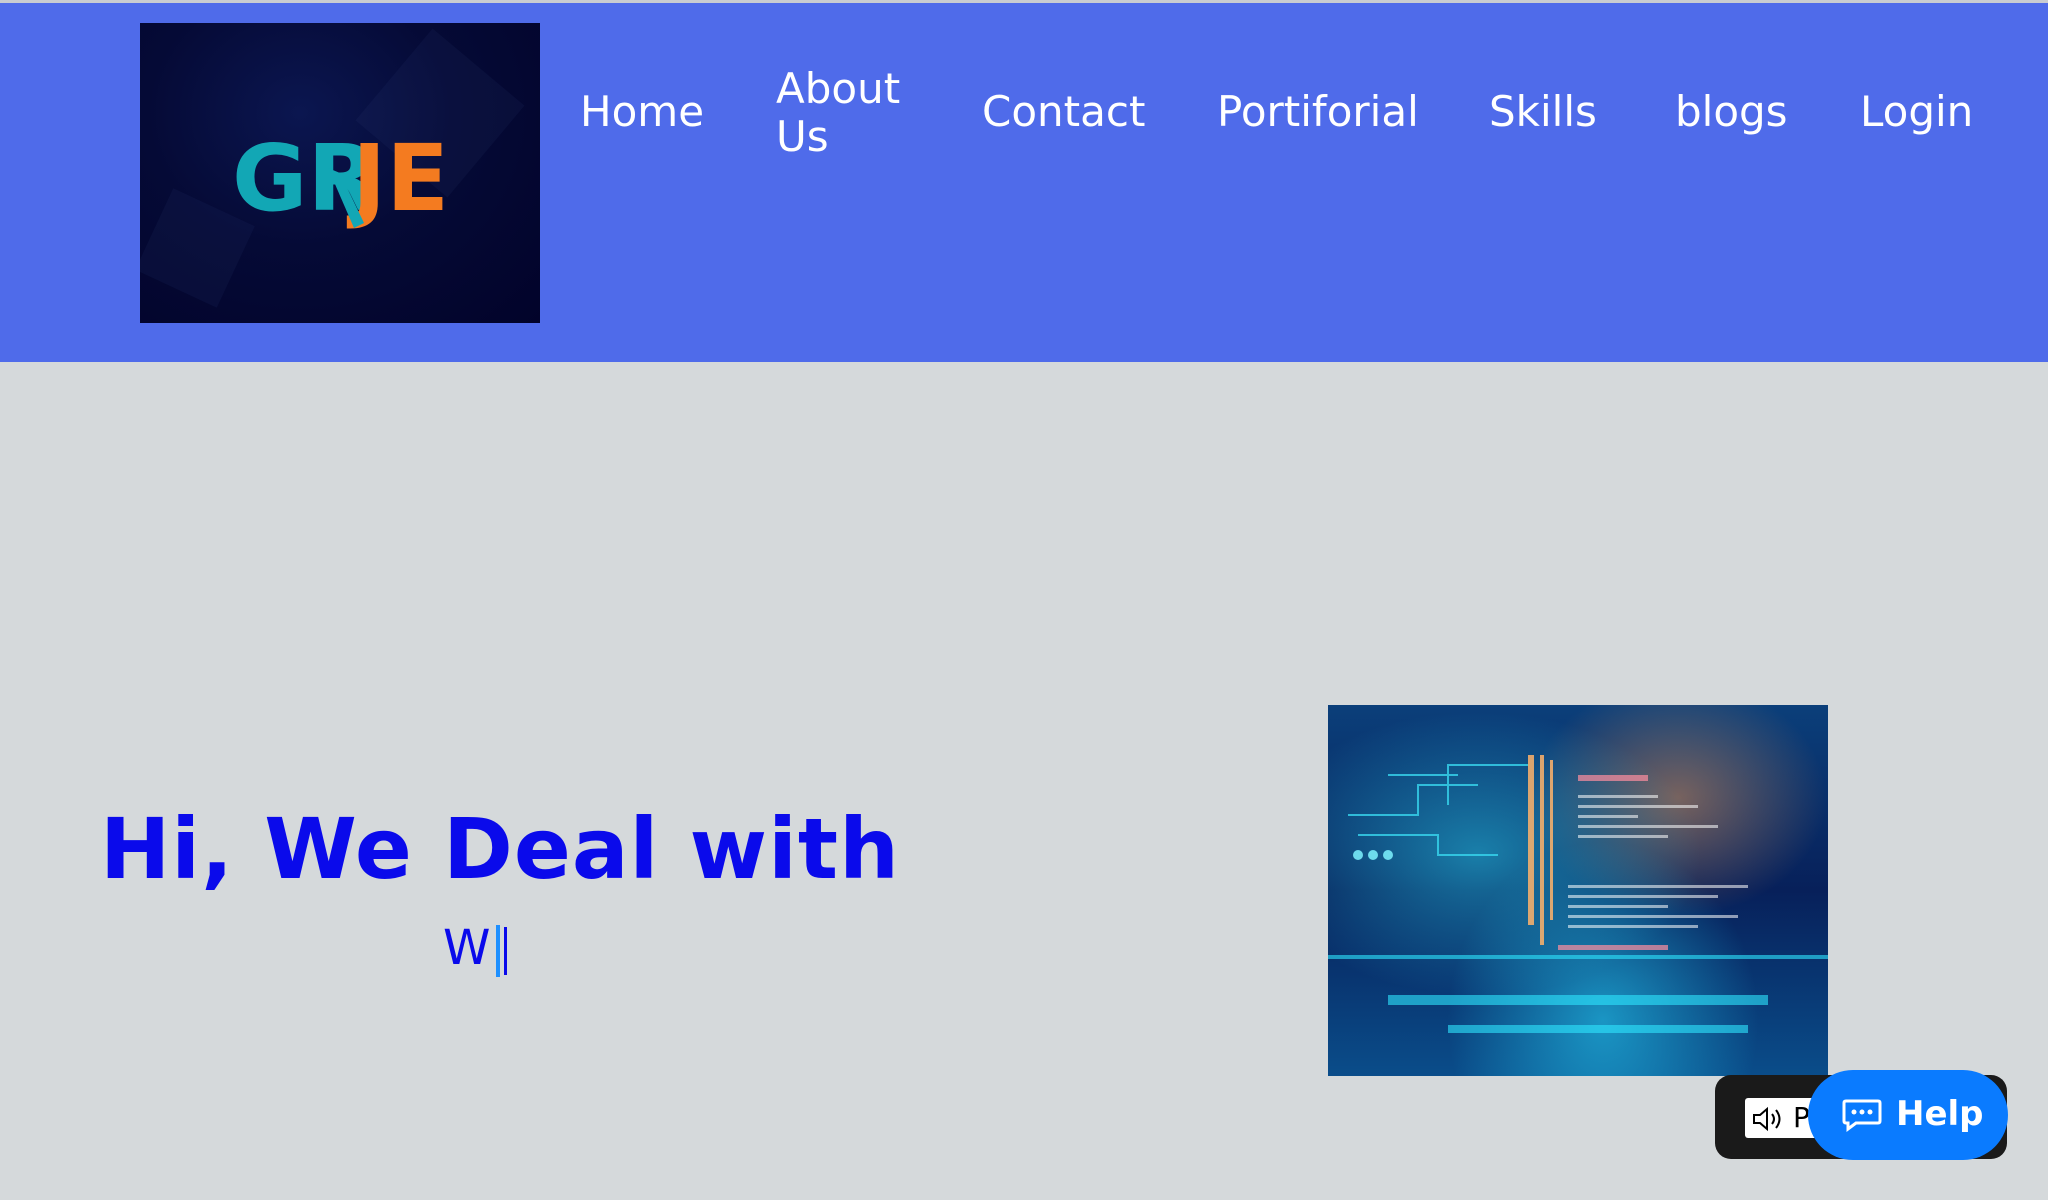 This screenshot has width=2048, height=1200. I want to click on logo-text-je: JE, so click(397, 178).